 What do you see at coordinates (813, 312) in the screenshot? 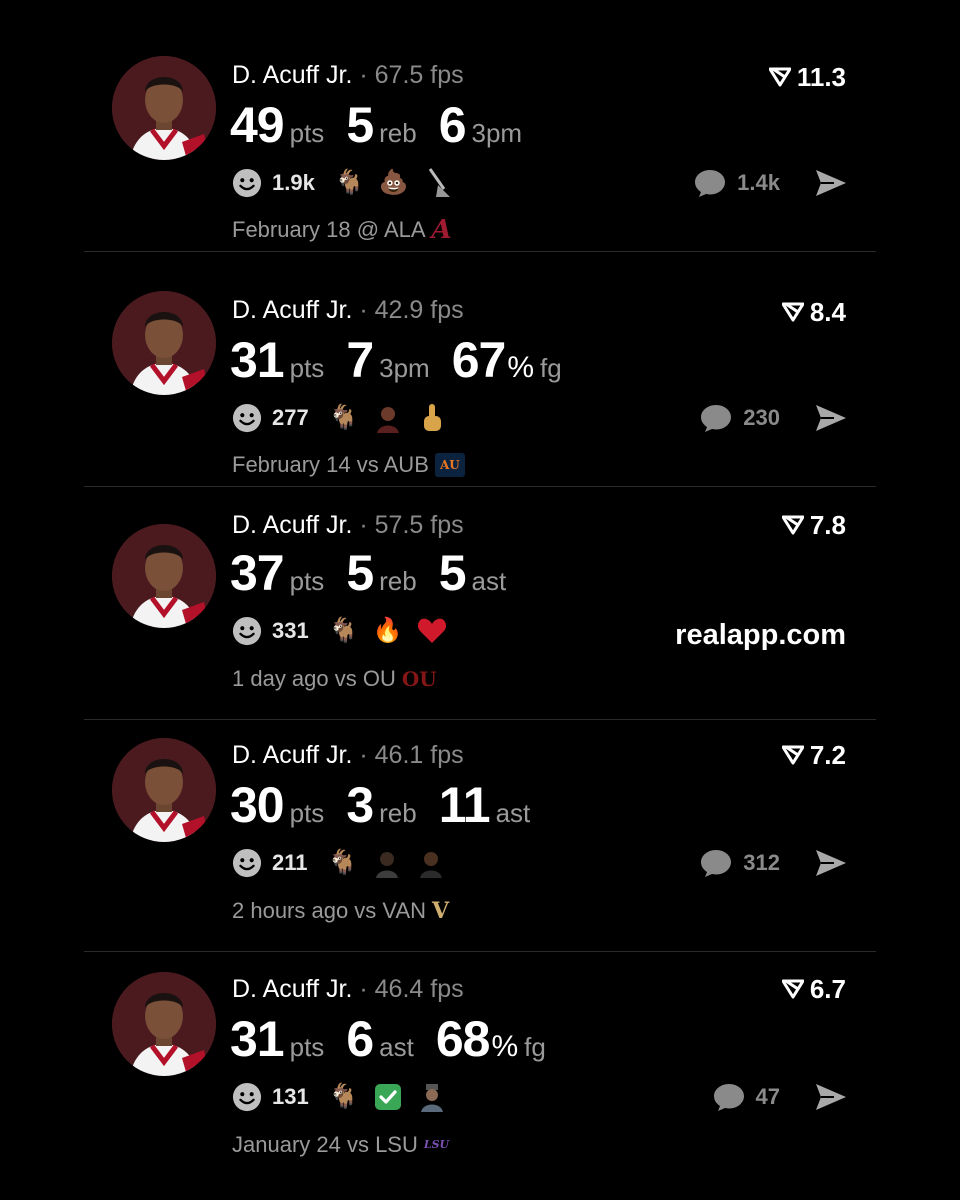
I see `rating-score: 8.4` at bounding box center [813, 312].